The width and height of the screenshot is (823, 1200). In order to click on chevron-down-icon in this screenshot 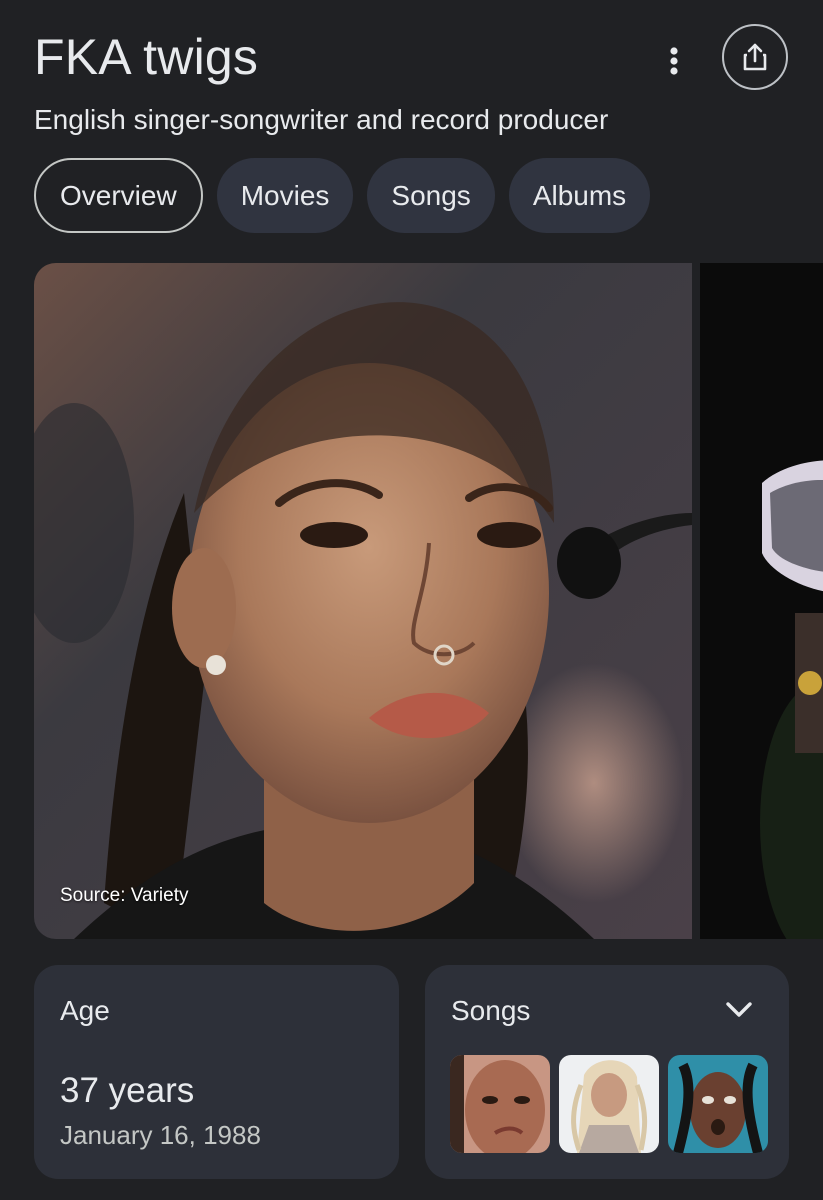, I will do `click(739, 1009)`.